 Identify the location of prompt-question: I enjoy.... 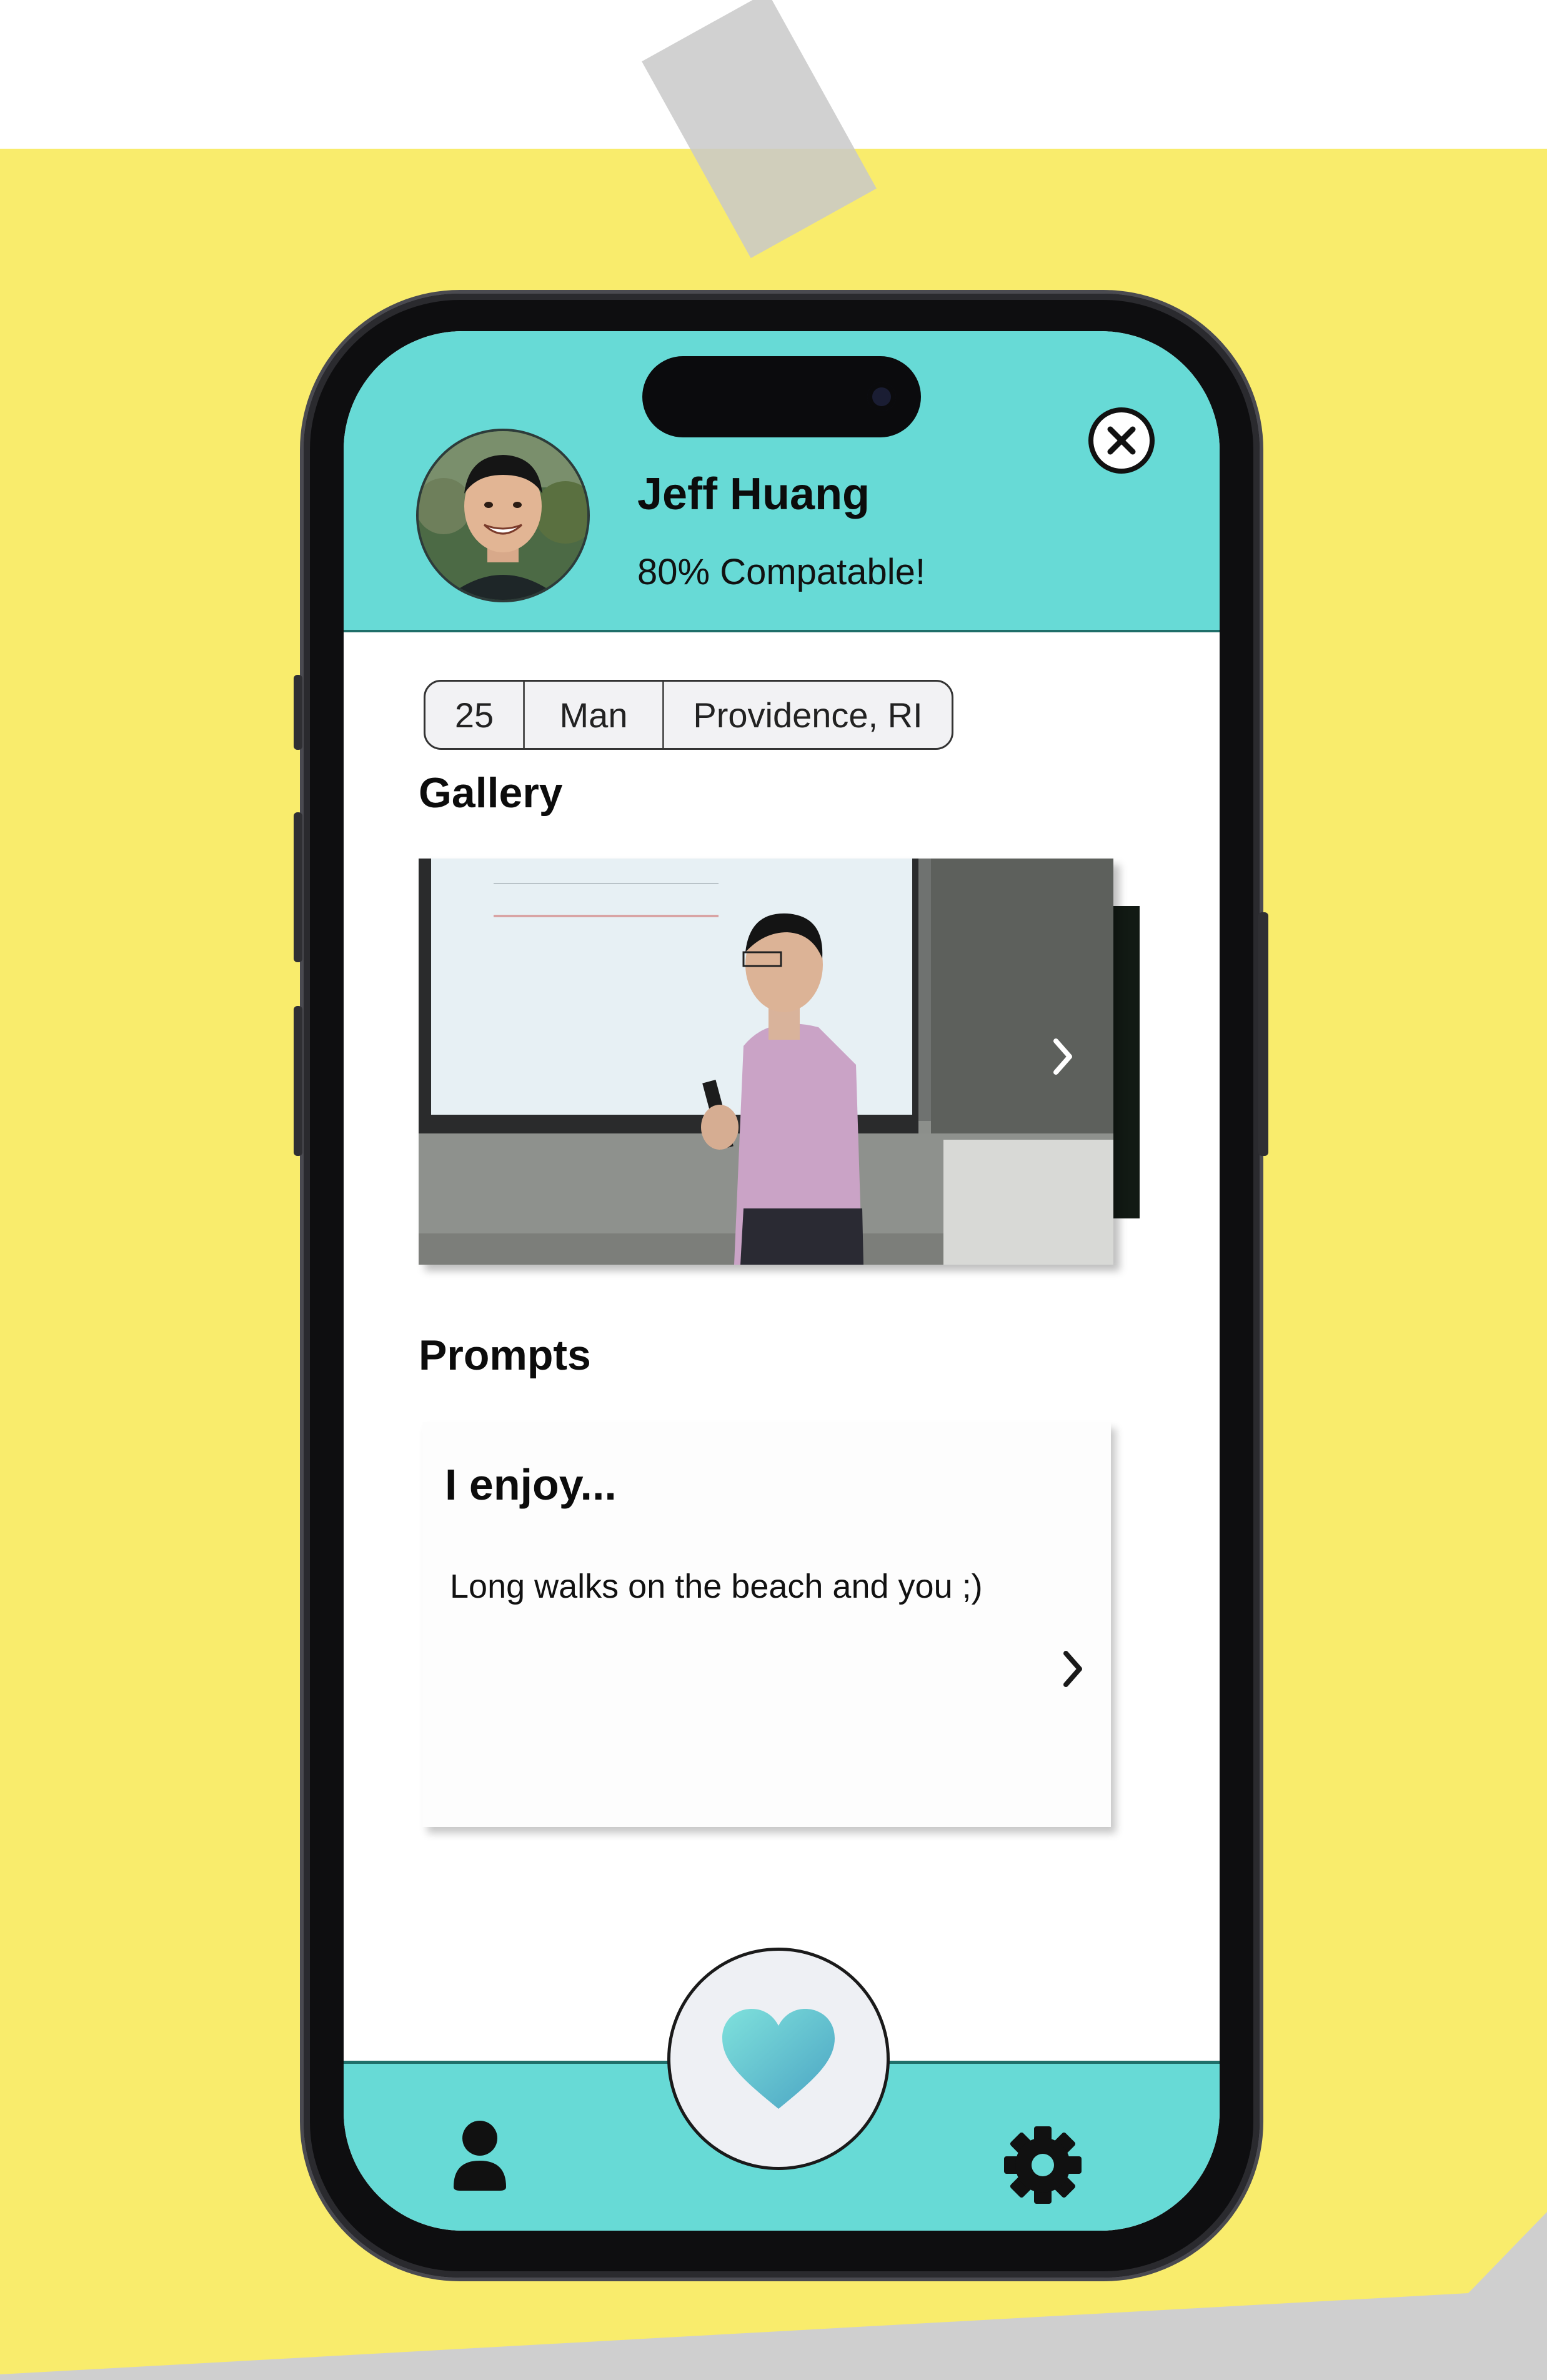
(531, 1484).